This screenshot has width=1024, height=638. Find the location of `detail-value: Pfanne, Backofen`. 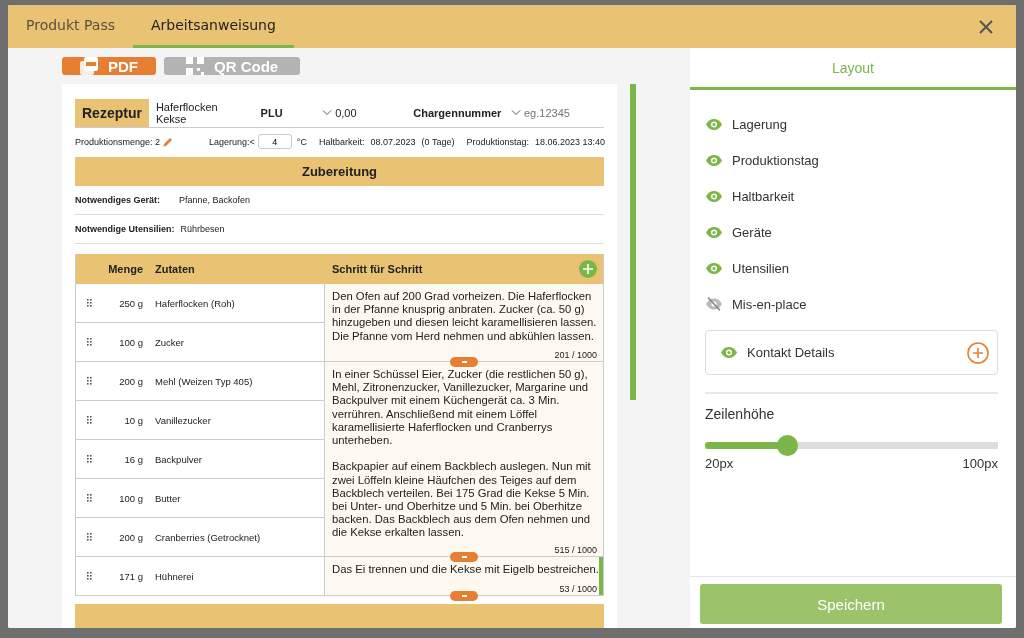

detail-value: Pfanne, Backofen is located at coordinates (215, 200).